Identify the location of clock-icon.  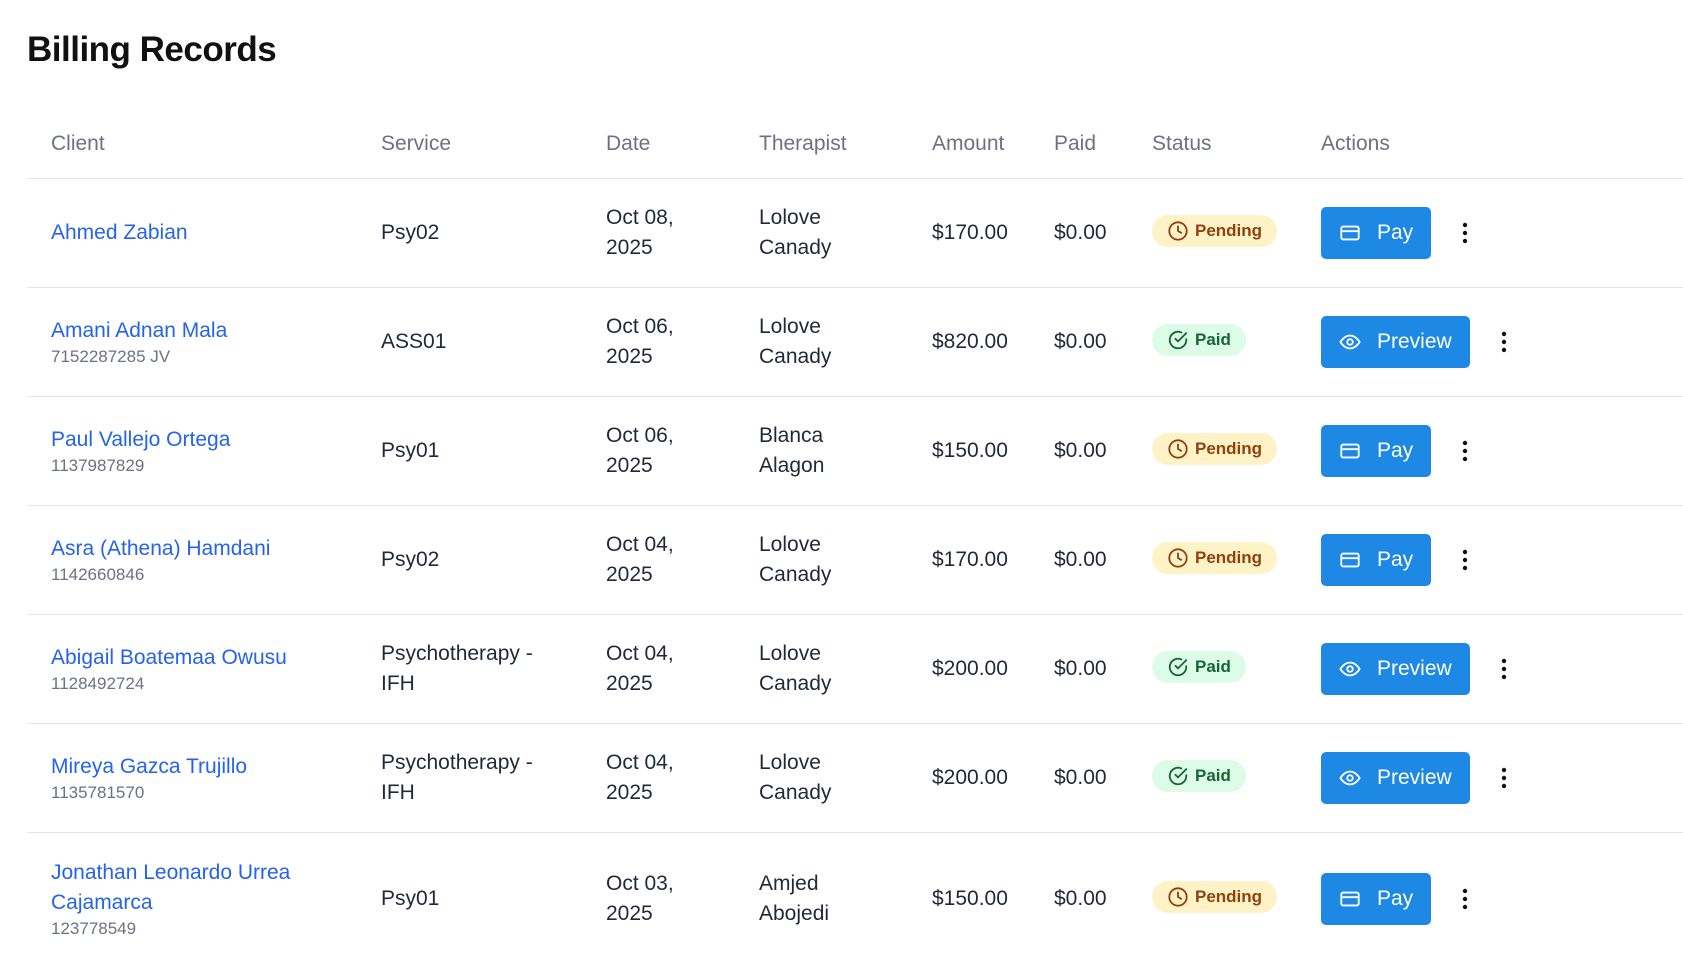
(1178, 558).